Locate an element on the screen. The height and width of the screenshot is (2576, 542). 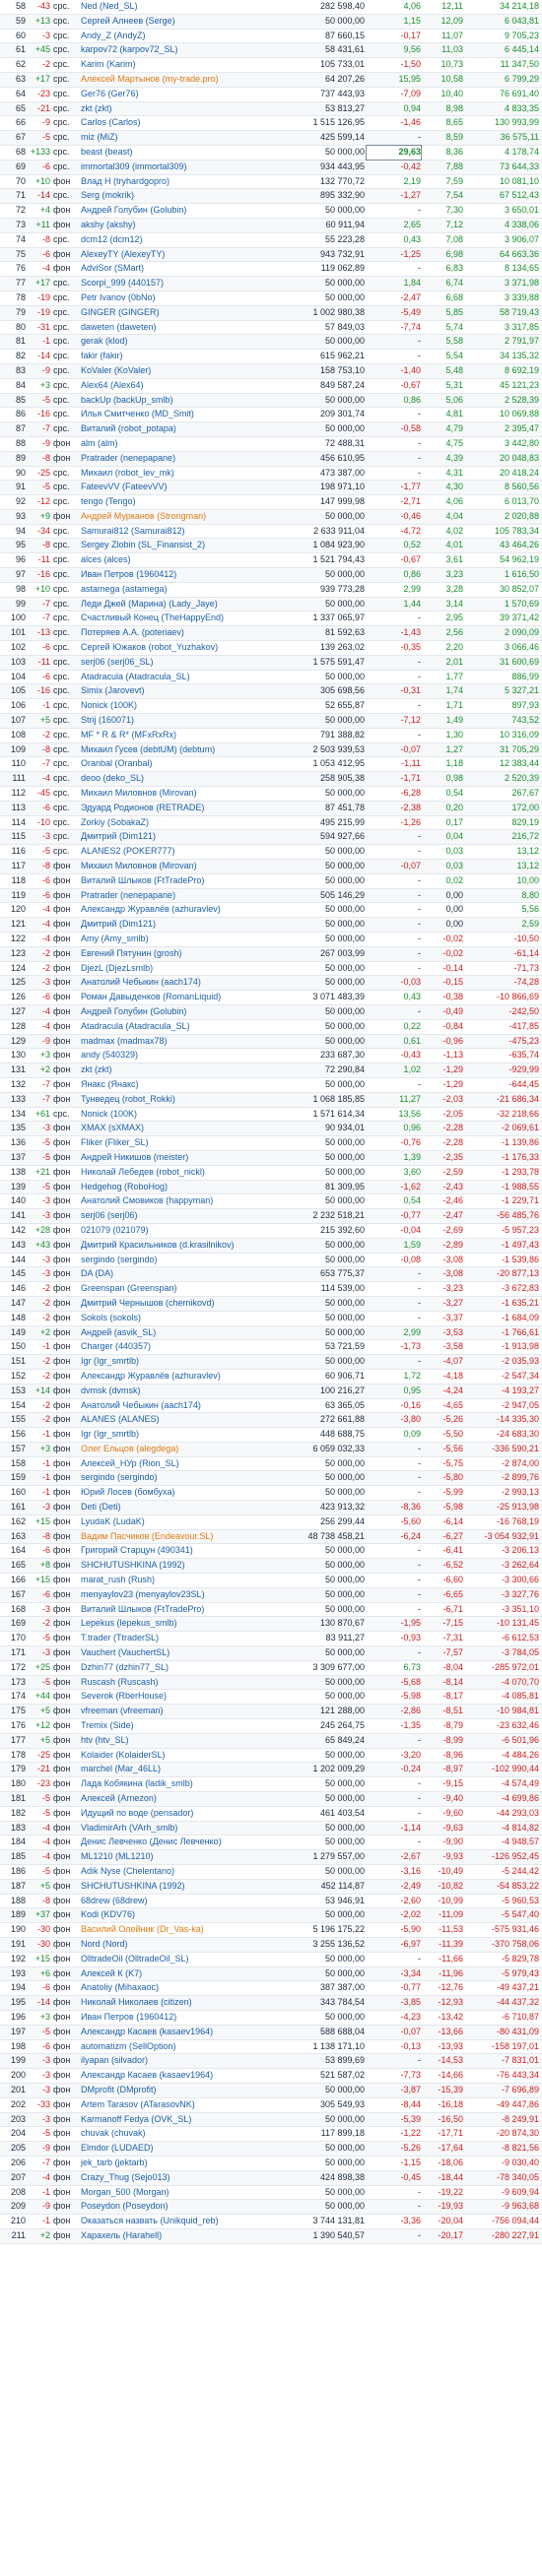
row-participant-link: Василий Олейник (Dr_Vas-ka) is located at coordinates (177, 1930).